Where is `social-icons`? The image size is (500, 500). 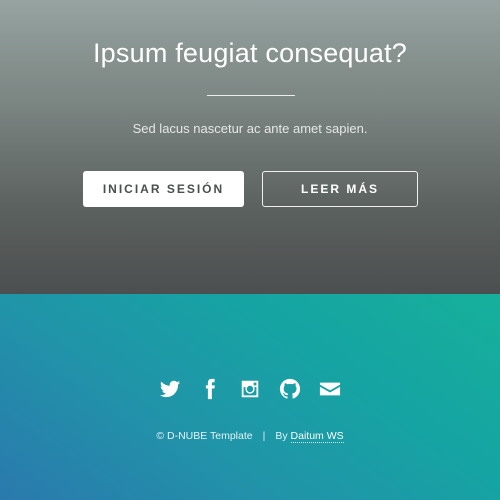 social-icons is located at coordinates (250, 389).